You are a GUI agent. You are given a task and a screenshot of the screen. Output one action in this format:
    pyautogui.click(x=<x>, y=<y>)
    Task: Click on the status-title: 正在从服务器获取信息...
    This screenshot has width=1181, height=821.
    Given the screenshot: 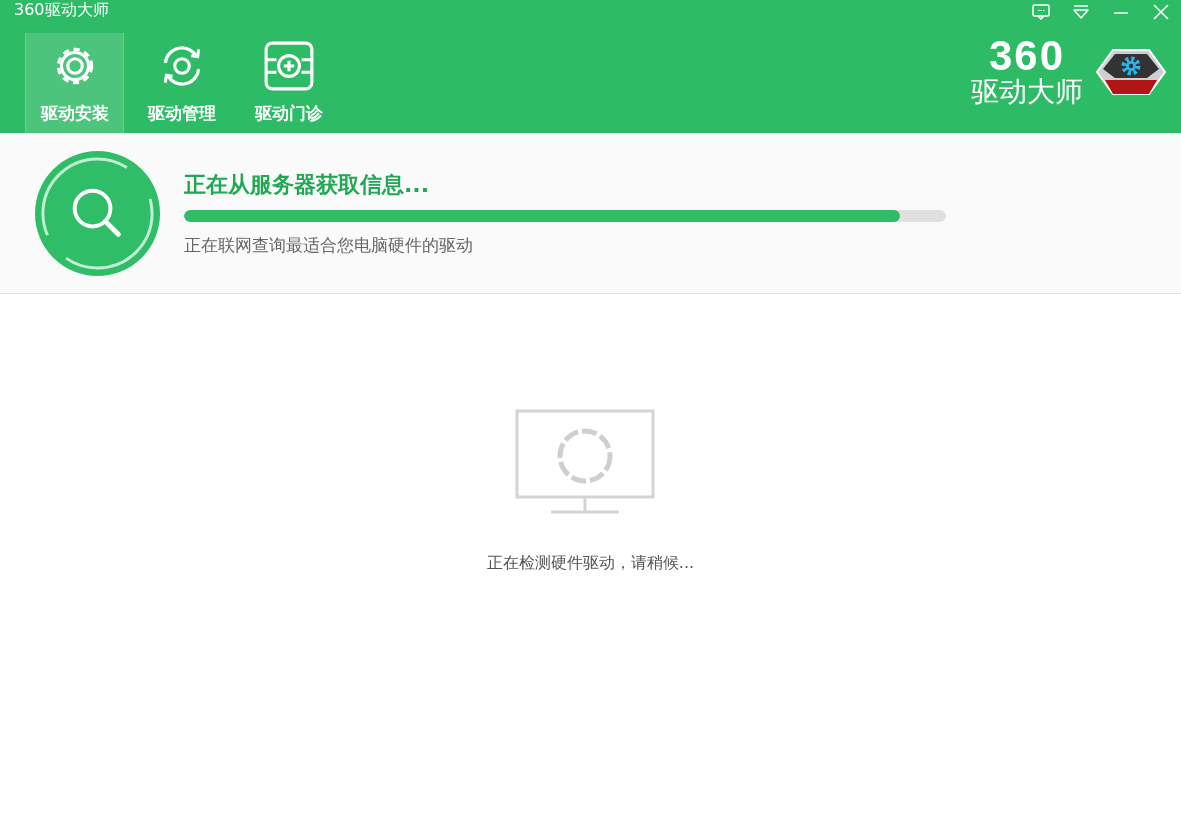 What is the action you would take?
    pyautogui.click(x=307, y=184)
    